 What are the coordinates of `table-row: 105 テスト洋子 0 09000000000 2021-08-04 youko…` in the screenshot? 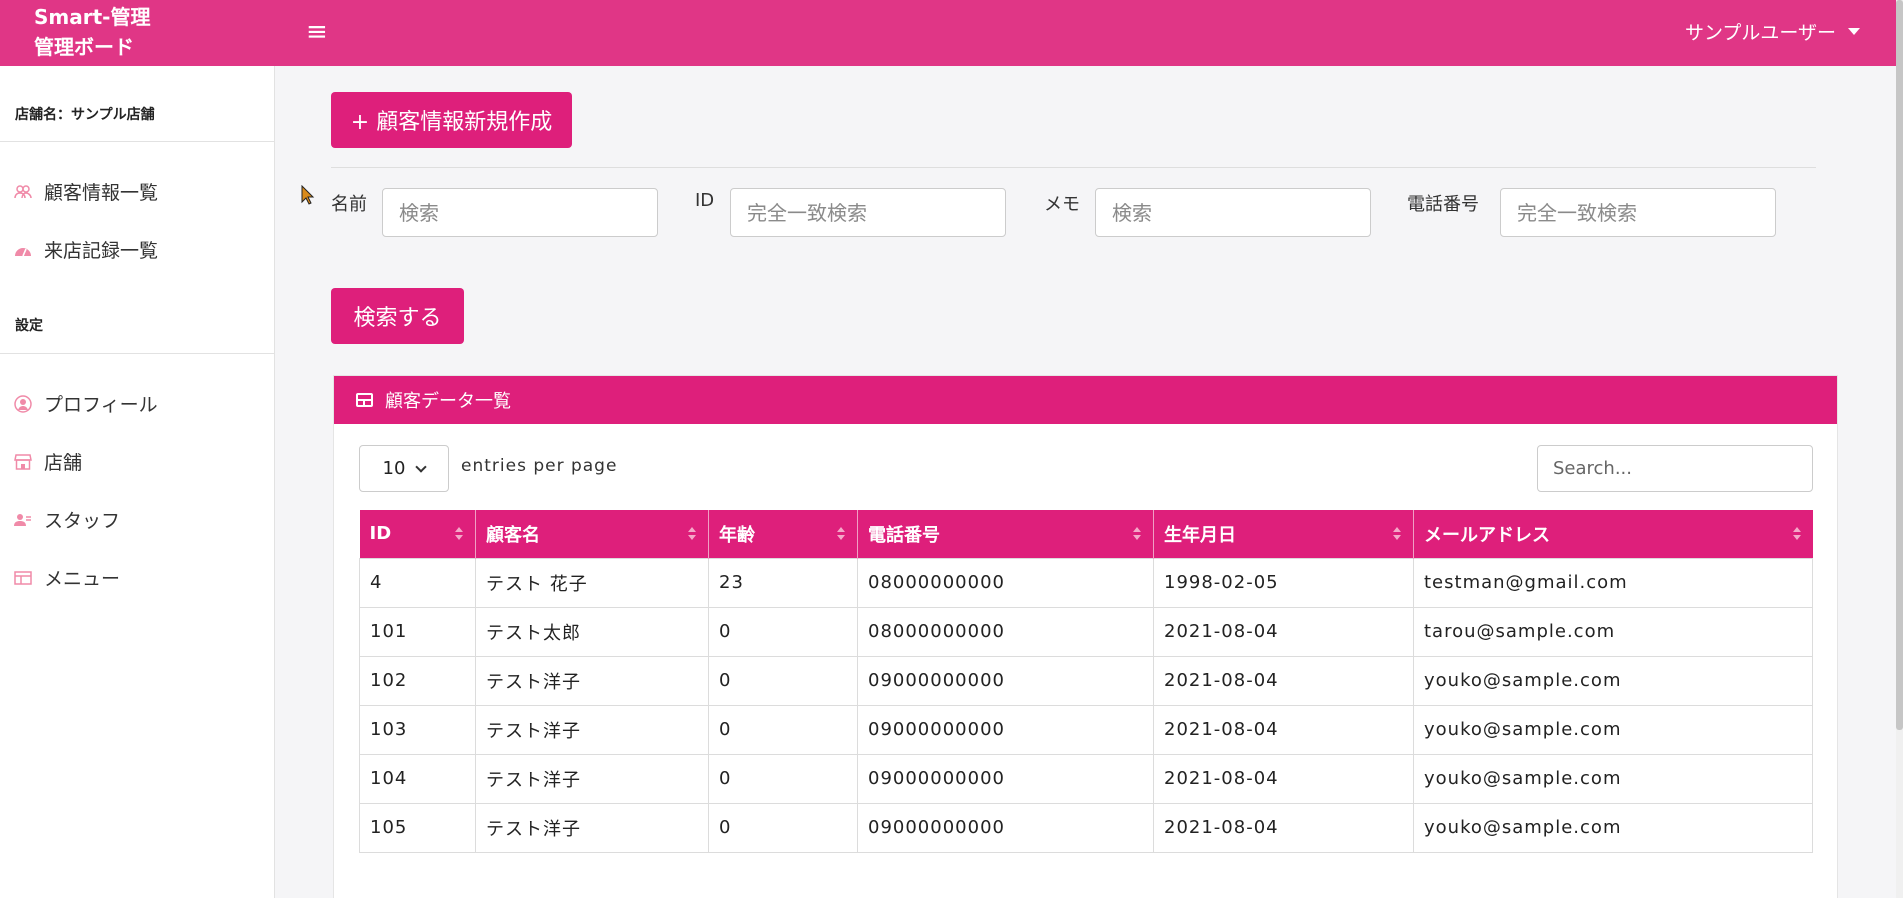 It's located at (1086, 827).